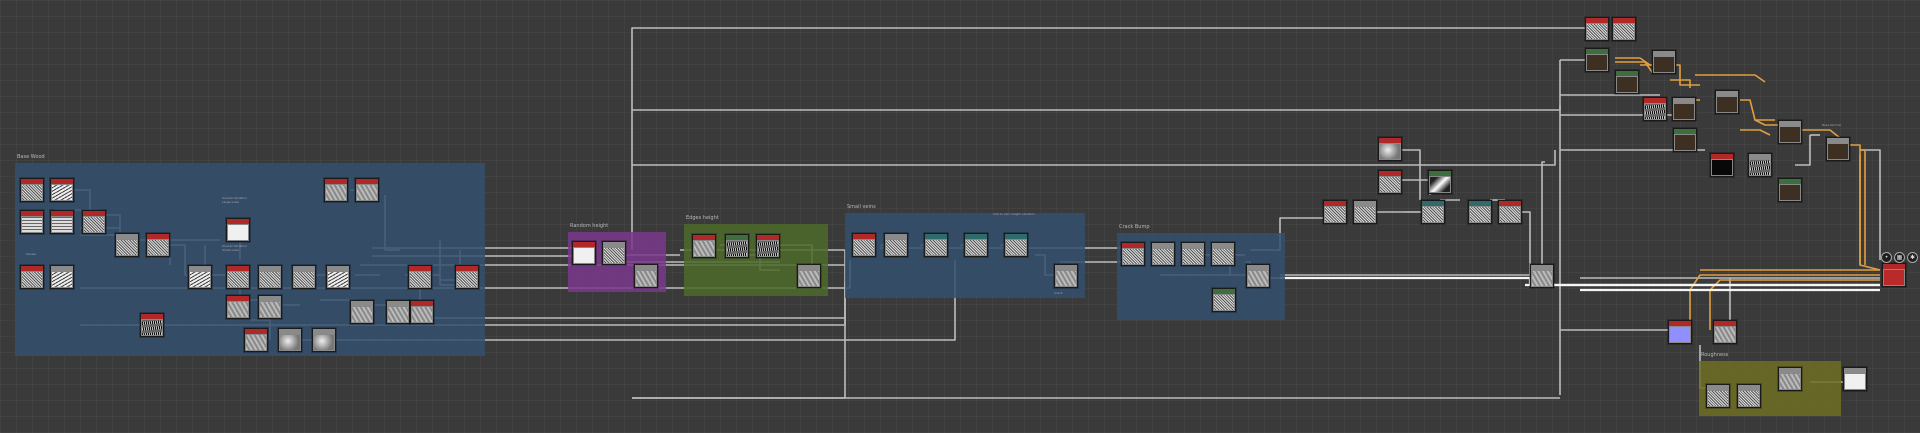 The image size is (1920, 433). I want to click on checker-icon: ▦, so click(1899, 257).